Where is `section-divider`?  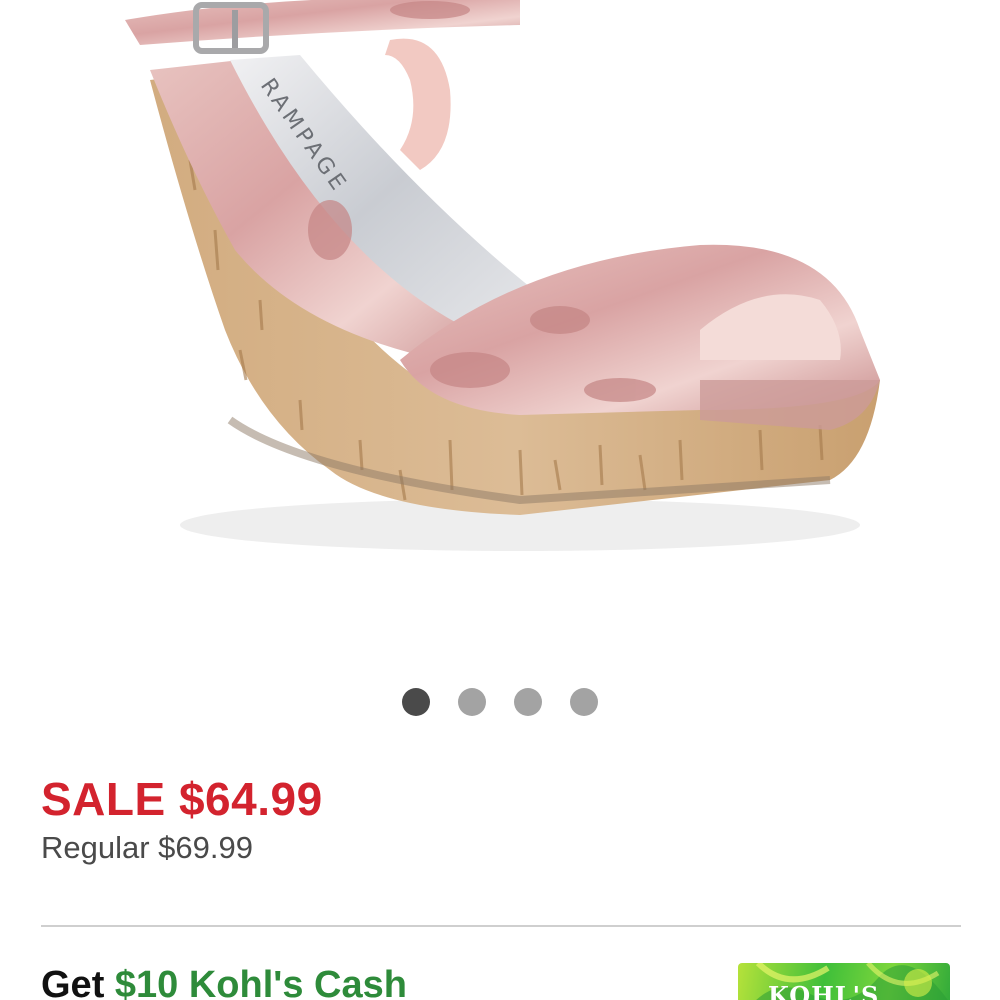
section-divider is located at coordinates (501, 926).